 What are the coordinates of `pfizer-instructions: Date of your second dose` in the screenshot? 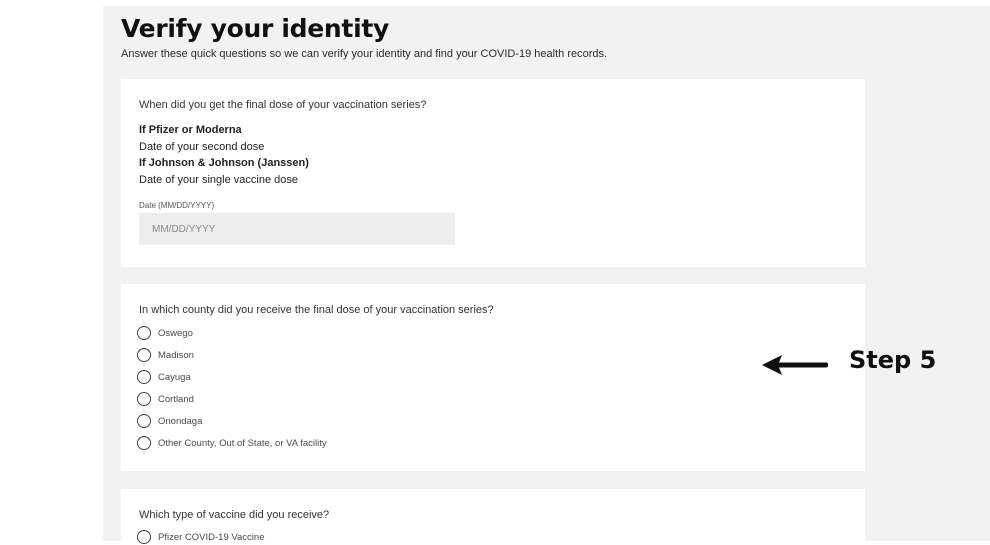 It's located at (202, 147).